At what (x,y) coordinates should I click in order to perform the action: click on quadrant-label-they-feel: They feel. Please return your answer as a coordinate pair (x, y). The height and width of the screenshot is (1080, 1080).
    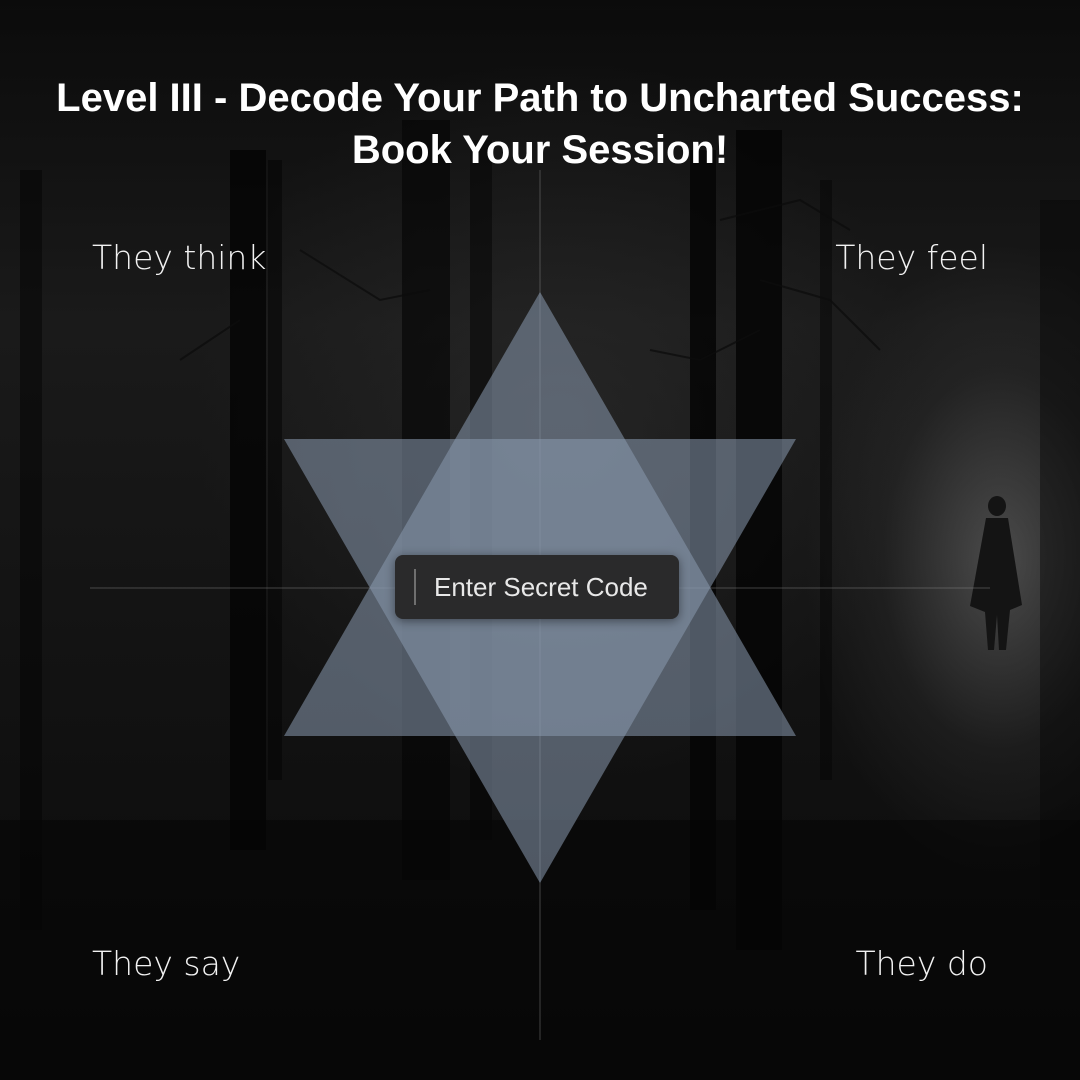
    Looking at the image, I should click on (911, 257).